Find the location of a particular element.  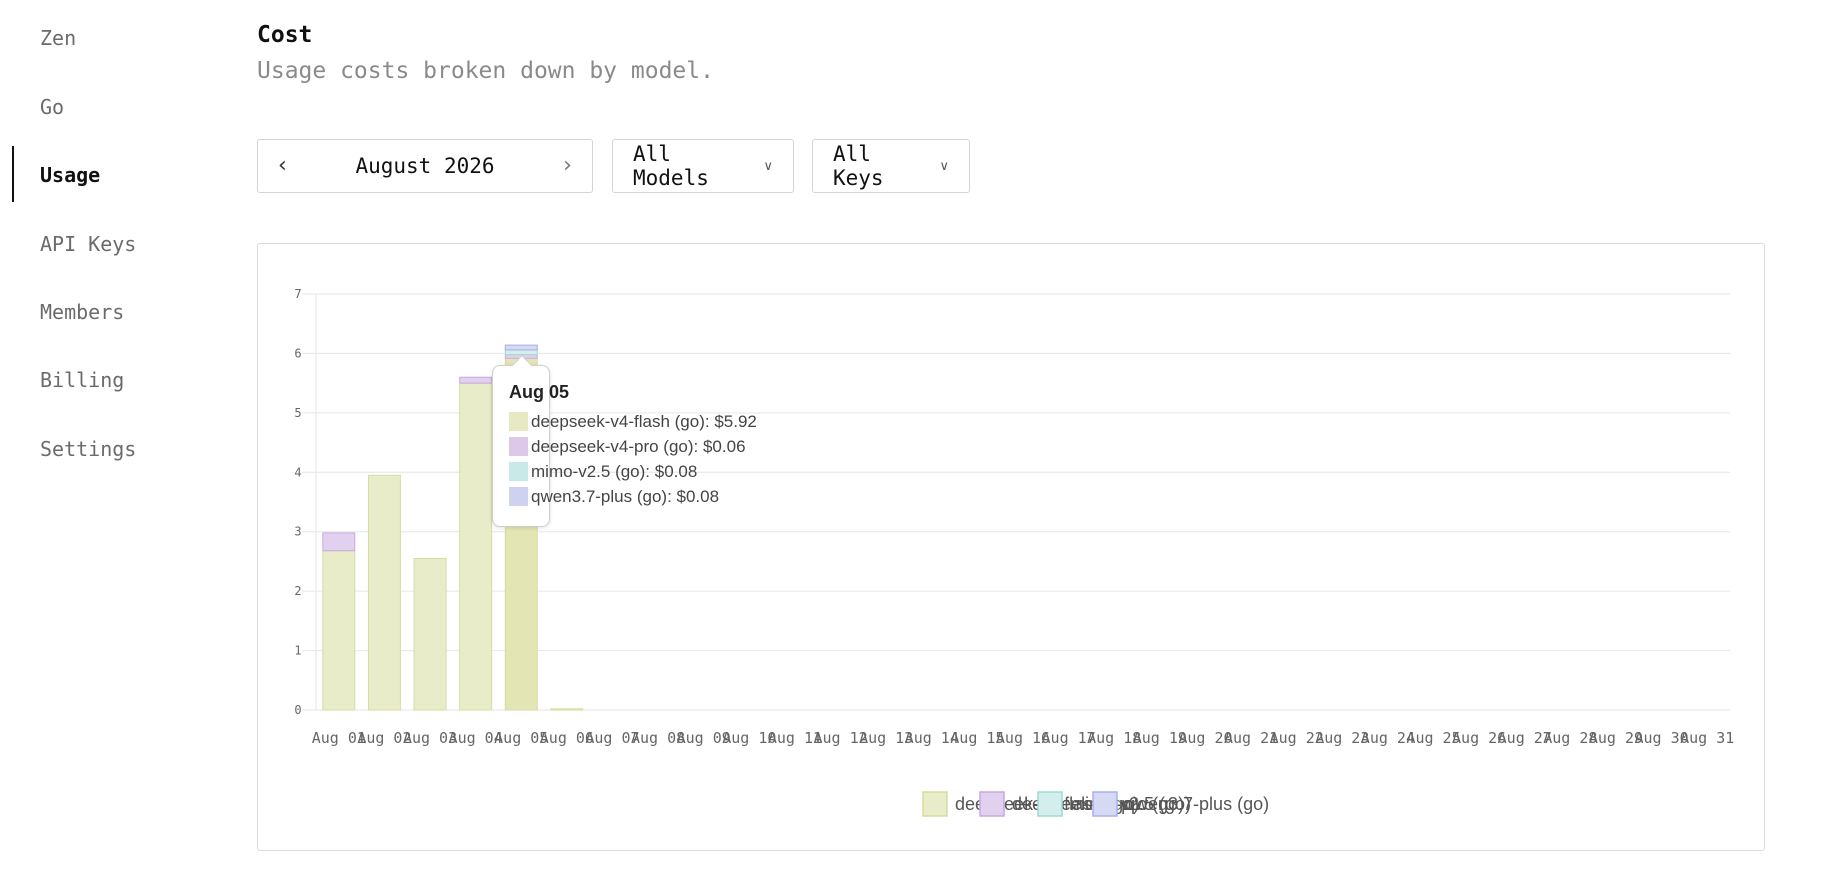

key-select-value: All Keys is located at coordinates (858, 166).